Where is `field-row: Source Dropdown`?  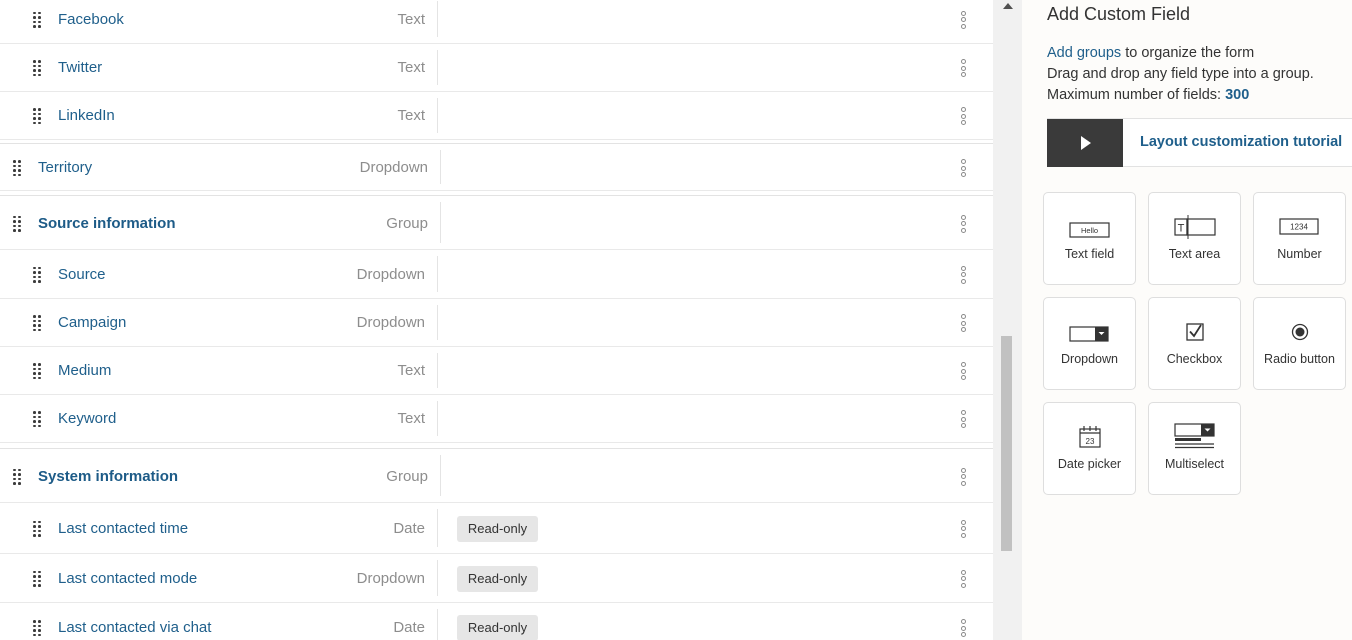
field-row: Source Dropdown is located at coordinates (496, 274).